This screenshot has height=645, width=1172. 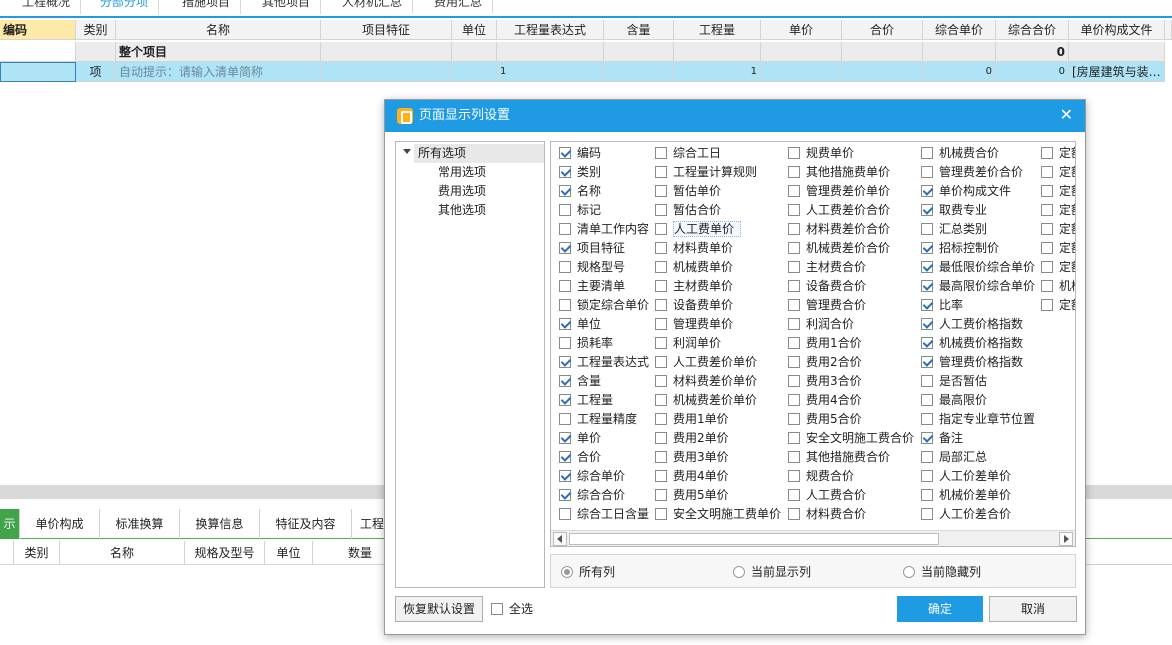 I want to click on tab-conversion-info: 换算信息, so click(x=220, y=524).